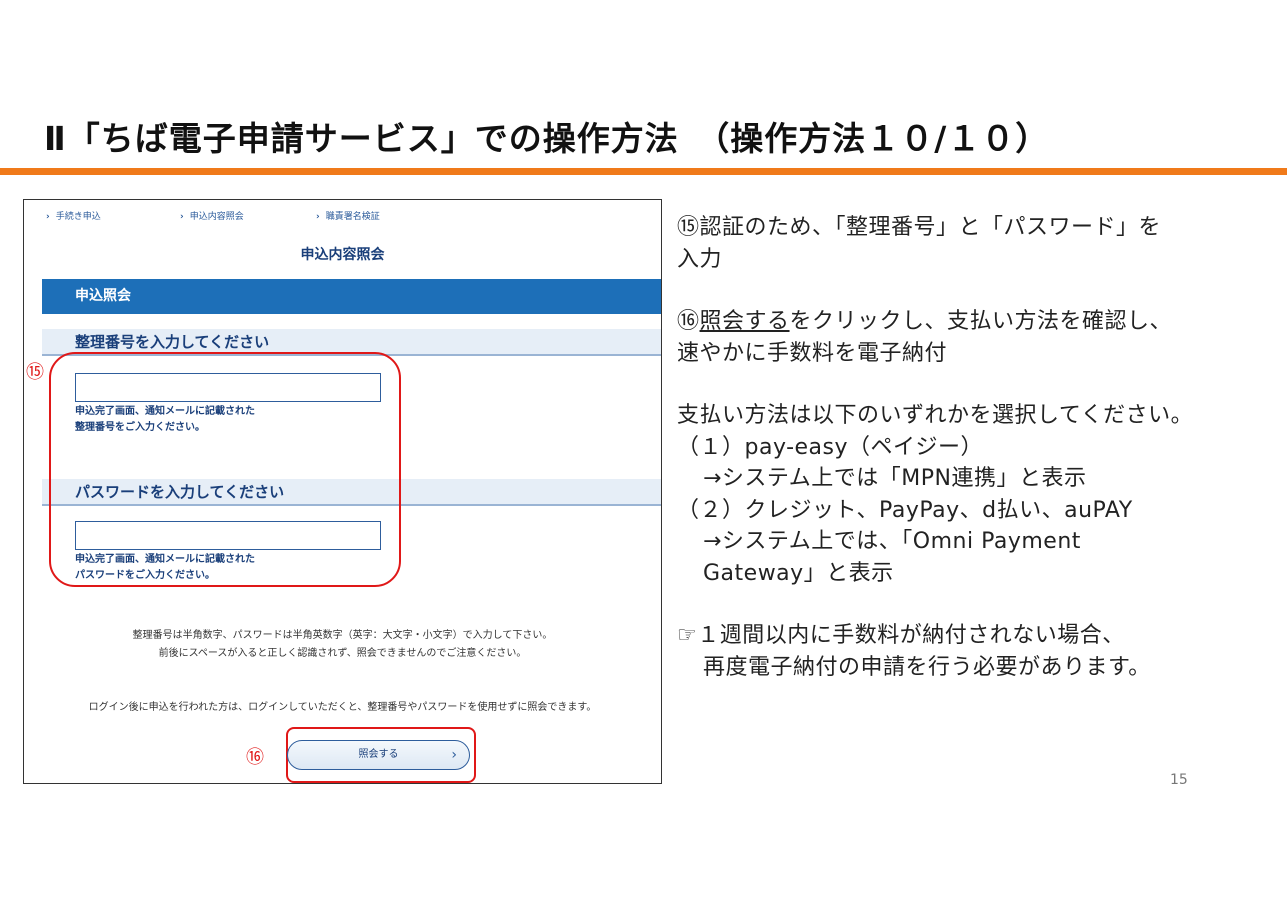  Describe the element at coordinates (73, 215) in the screenshot. I see `breadcrumb-item-apply: › 手続き申込` at that location.